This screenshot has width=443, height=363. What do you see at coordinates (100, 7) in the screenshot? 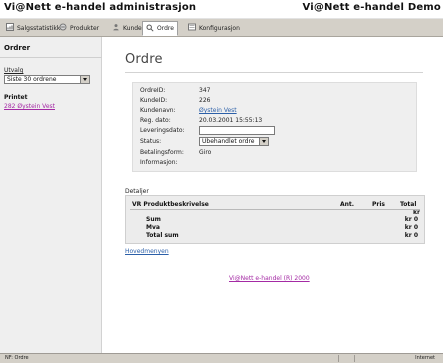
I see `header-left-title: Vi@Nett e-handel administrasjon` at bounding box center [100, 7].